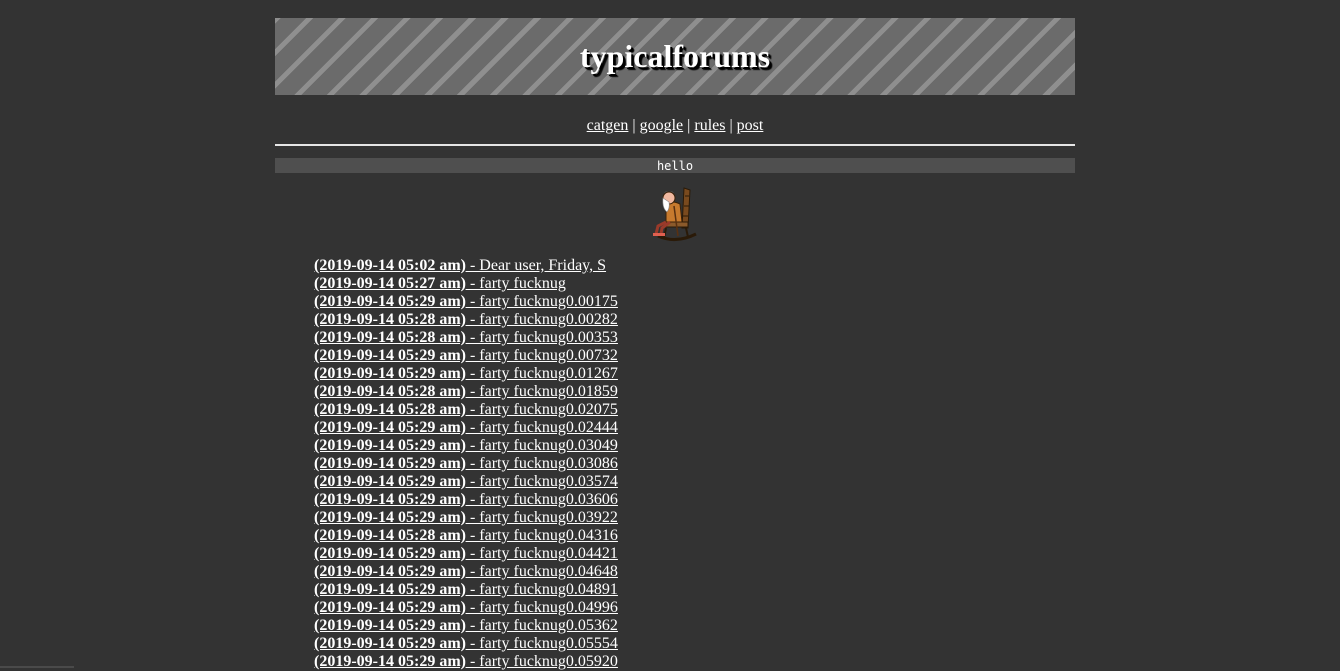 The width and height of the screenshot is (1340, 671). What do you see at coordinates (542, 607) in the screenshot?
I see `post-title: - farty fucknug0.04996` at bounding box center [542, 607].